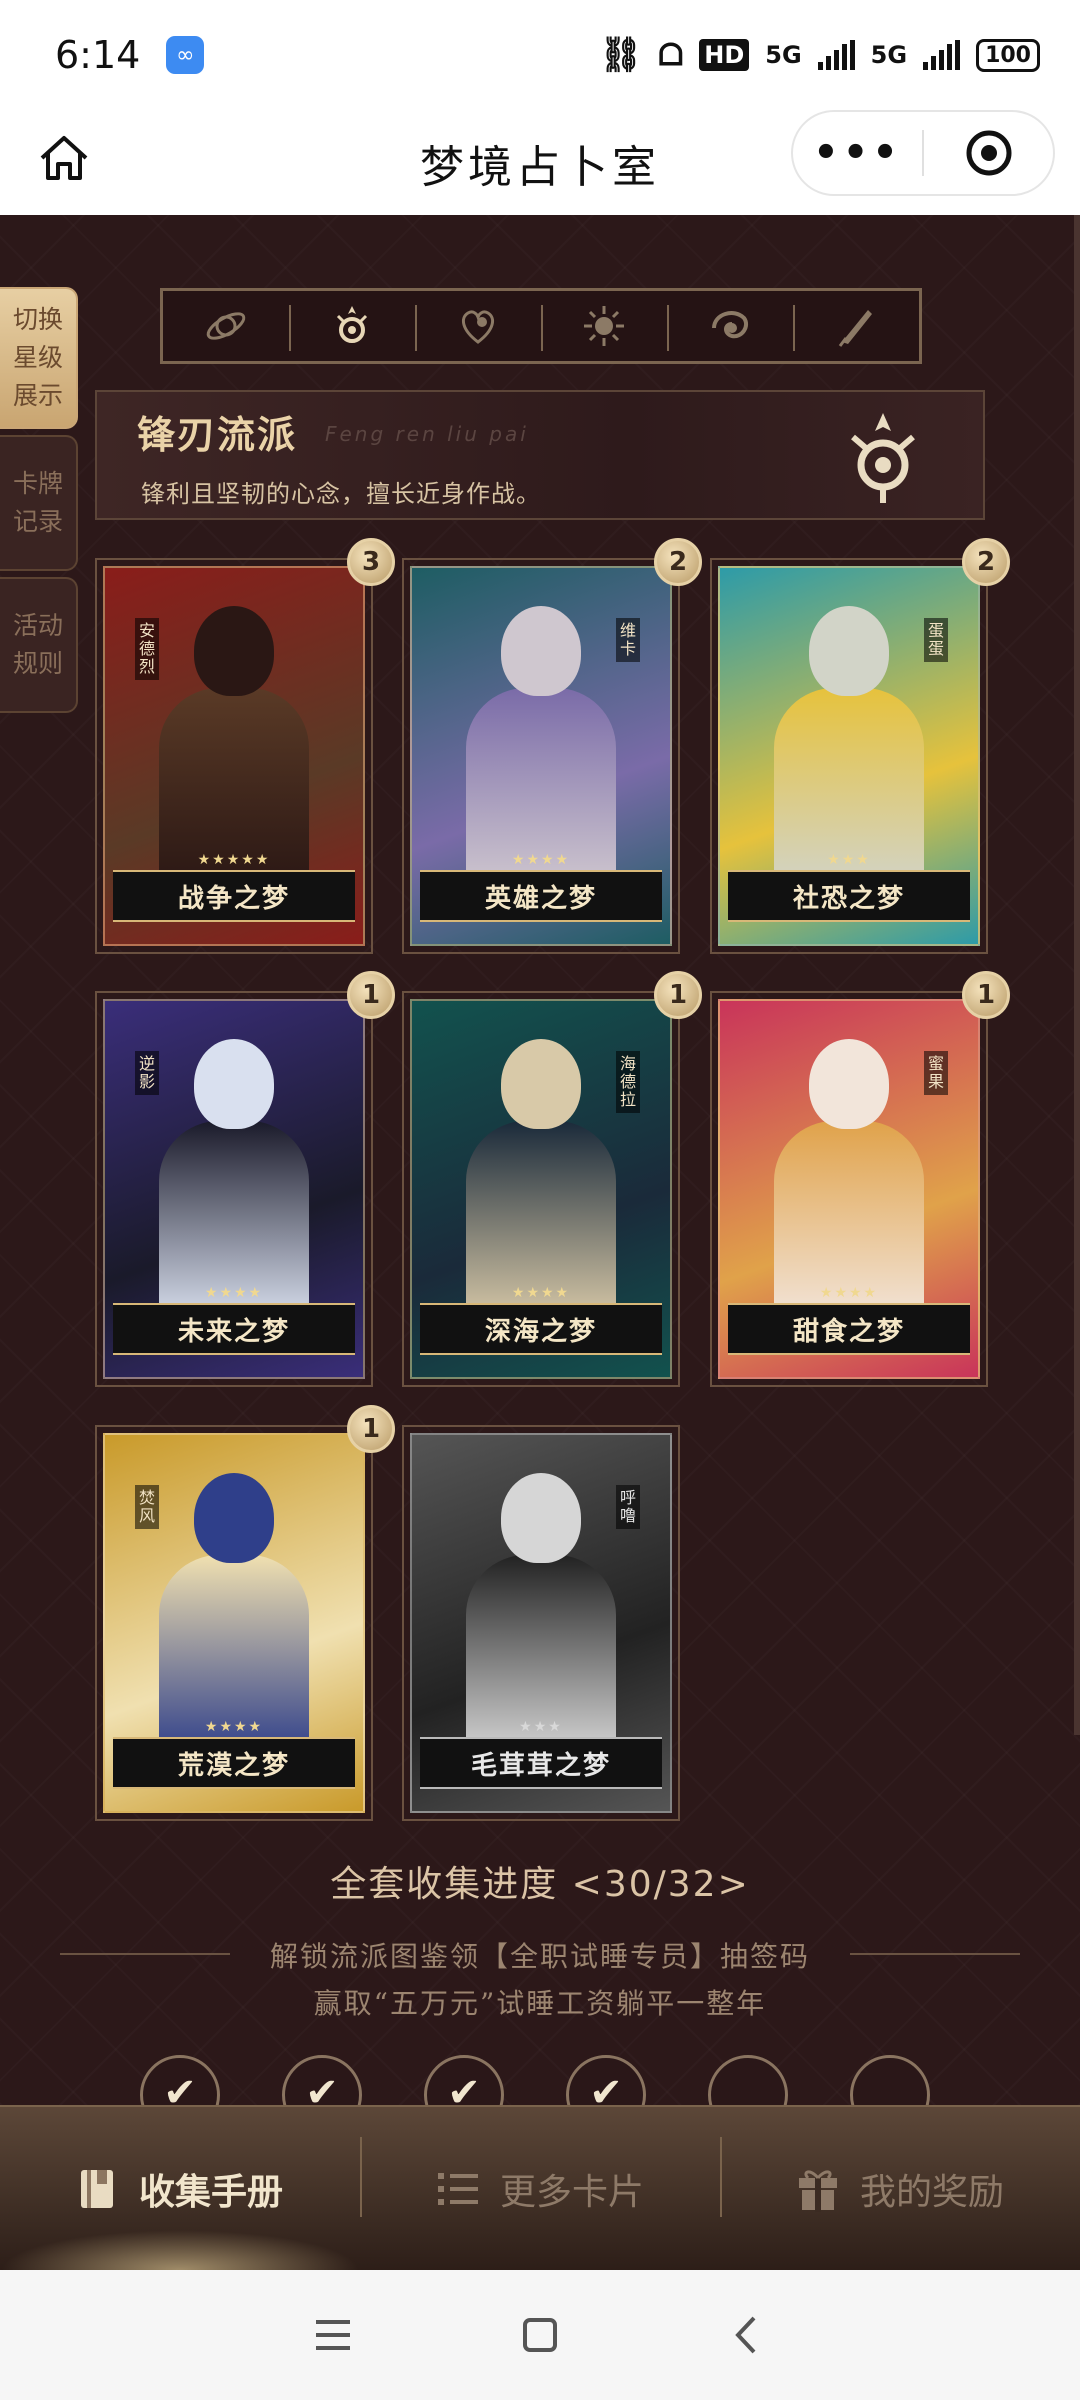 The width and height of the screenshot is (1080, 2400). Describe the element at coordinates (628, 640) in the screenshot. I see `character-name-tag: 维卡` at that location.